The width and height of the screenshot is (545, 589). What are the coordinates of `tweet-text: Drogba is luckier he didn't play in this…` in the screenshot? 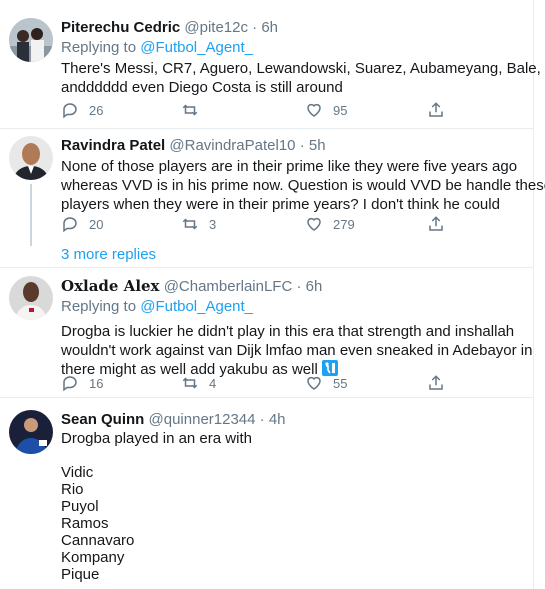 It's located at (297, 350).